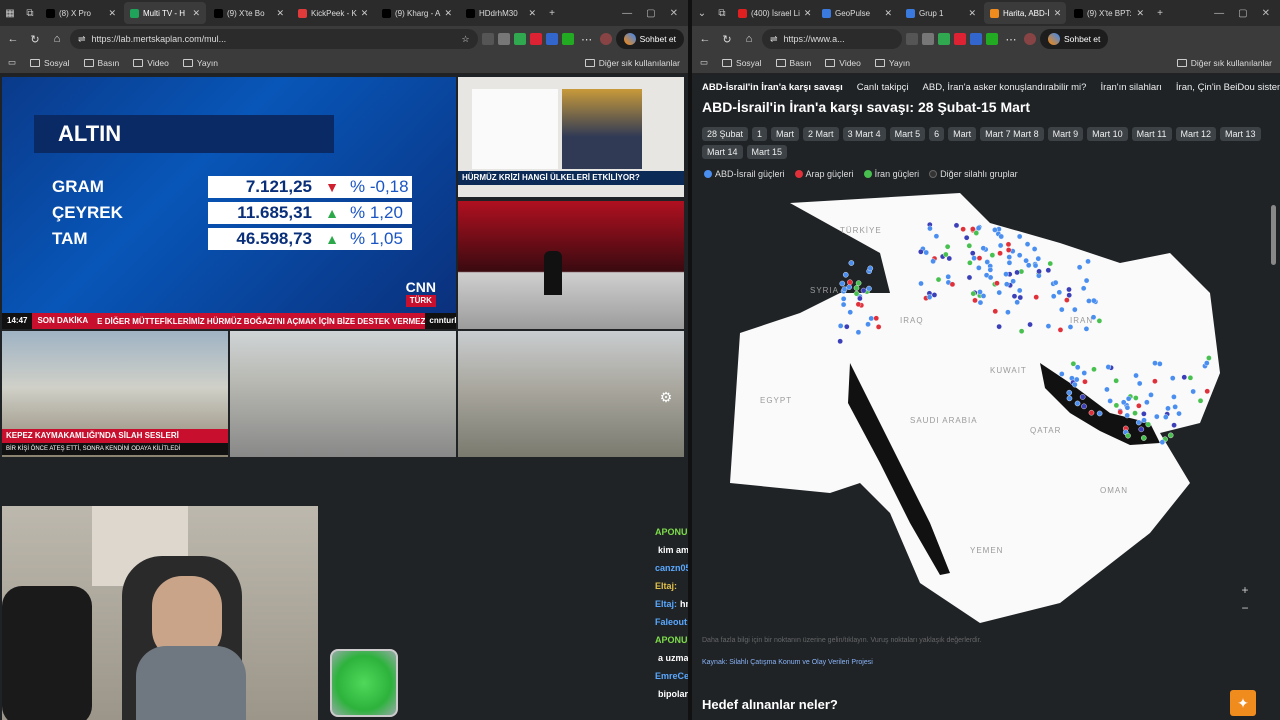 This screenshot has height=720, width=1280. I want to click on url-field: ⇌ https://lab.mertskaplan.com/mul... ☆, so click(274, 39).